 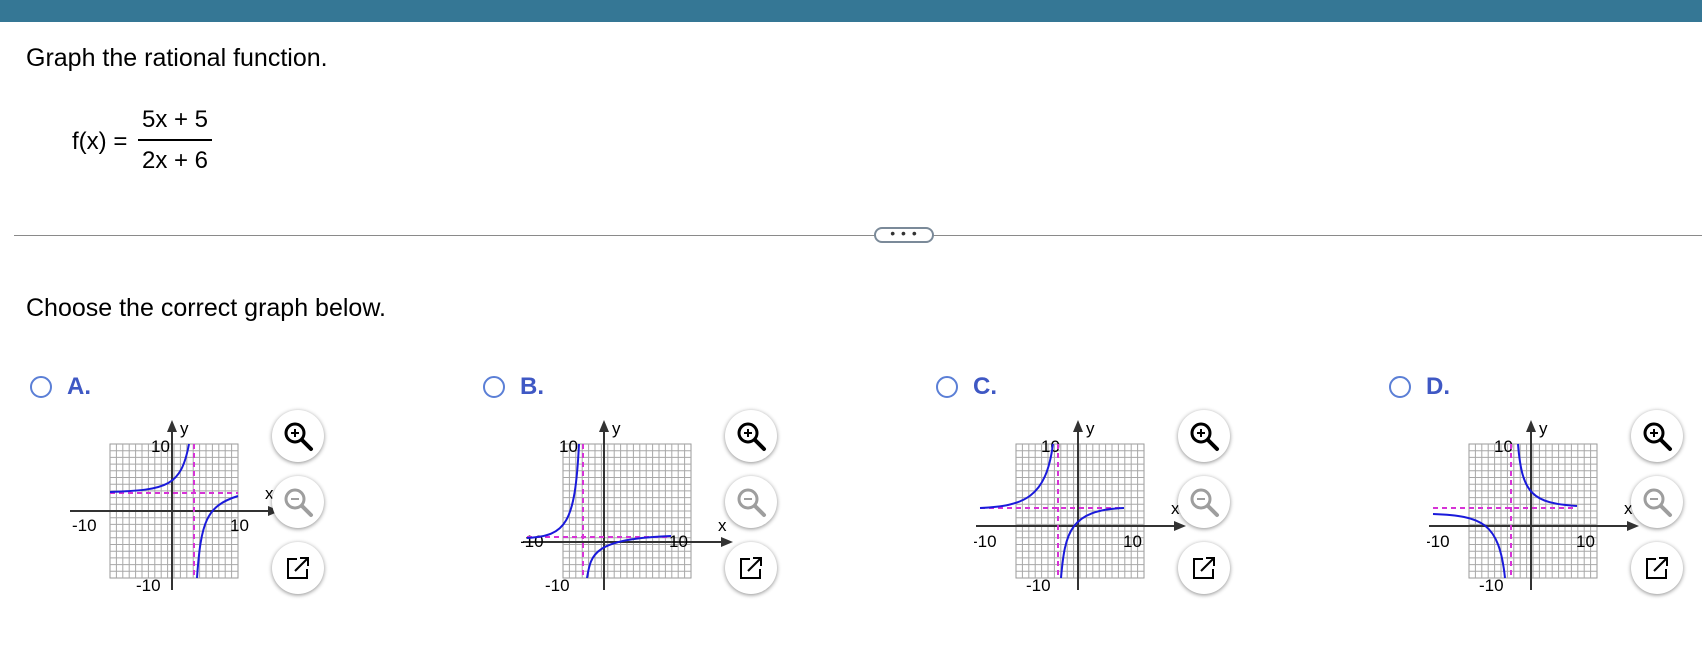 I want to click on instruction-text: Choose the correct graph below., so click(x=206, y=308).